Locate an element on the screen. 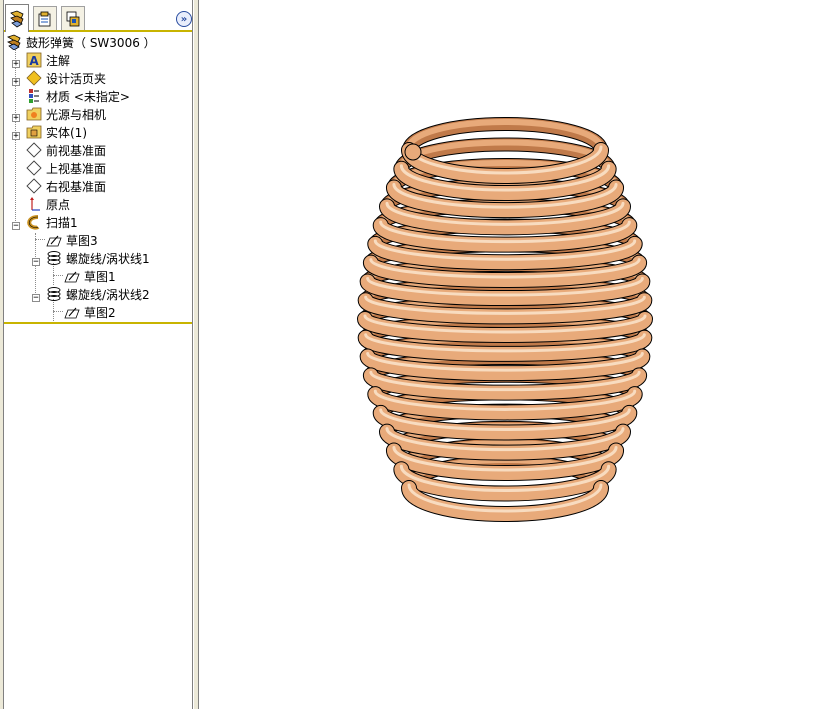 Image resolution: width=828 pixels, height=709 pixels. tree-item-helix1: 螺旋线/涡状线1 is located at coordinates (98, 258).